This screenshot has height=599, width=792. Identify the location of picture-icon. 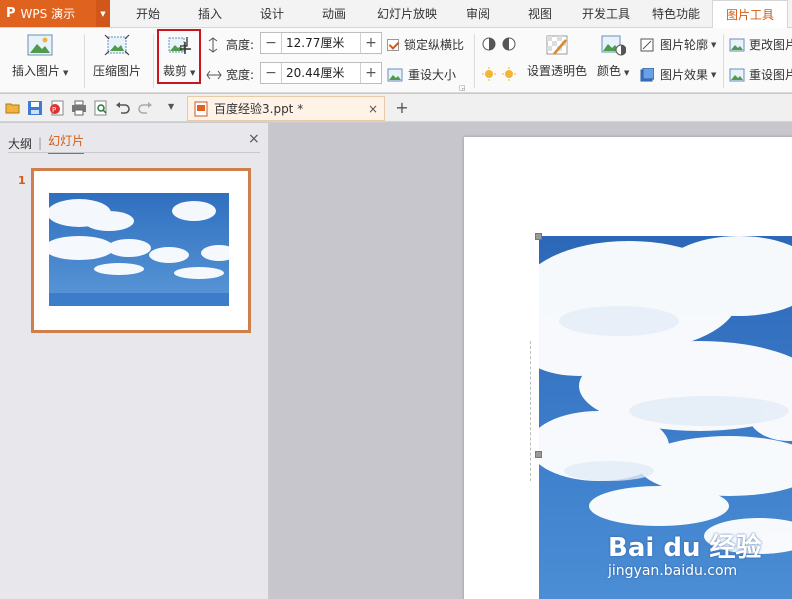
(40, 45).